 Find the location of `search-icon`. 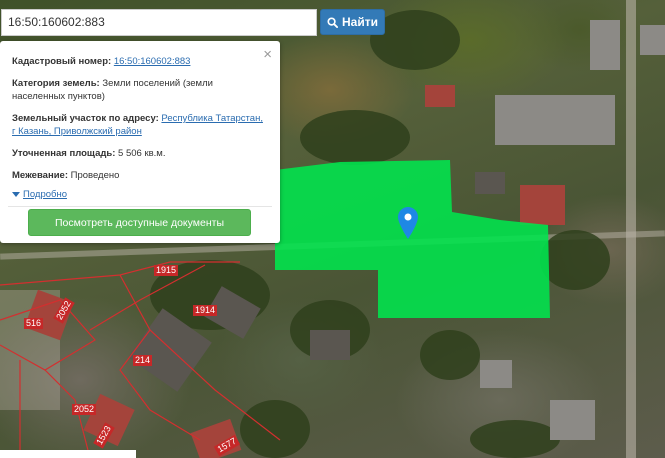

search-icon is located at coordinates (332, 22).